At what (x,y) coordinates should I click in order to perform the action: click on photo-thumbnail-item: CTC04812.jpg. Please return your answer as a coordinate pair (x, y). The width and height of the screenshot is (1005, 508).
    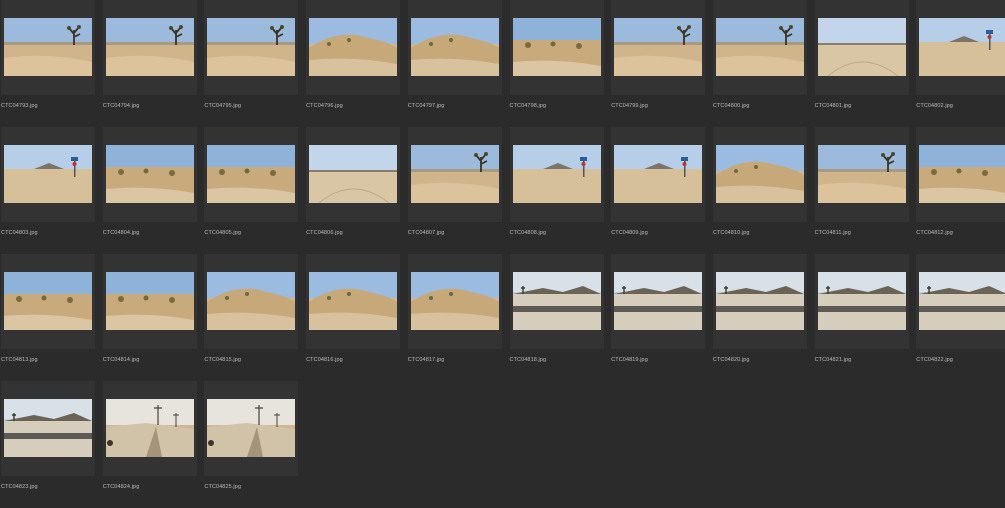
    Looking at the image, I should click on (960, 190).